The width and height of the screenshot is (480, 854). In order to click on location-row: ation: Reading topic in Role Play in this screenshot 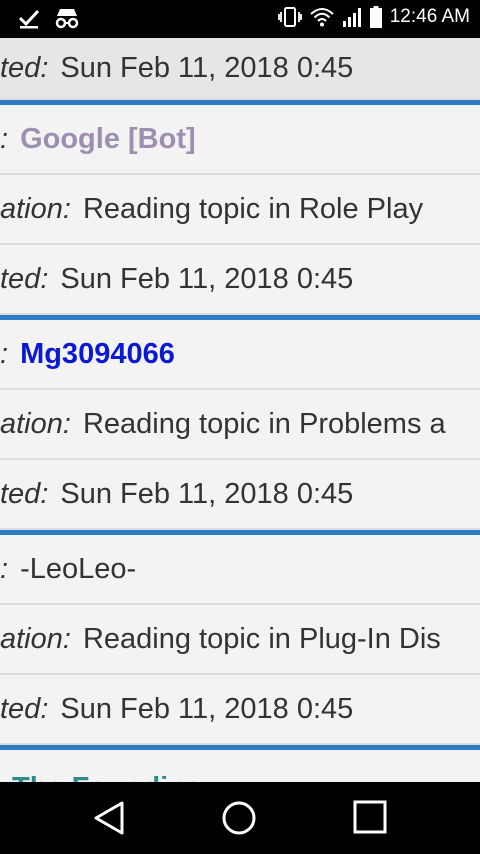, I will do `click(240, 210)`.